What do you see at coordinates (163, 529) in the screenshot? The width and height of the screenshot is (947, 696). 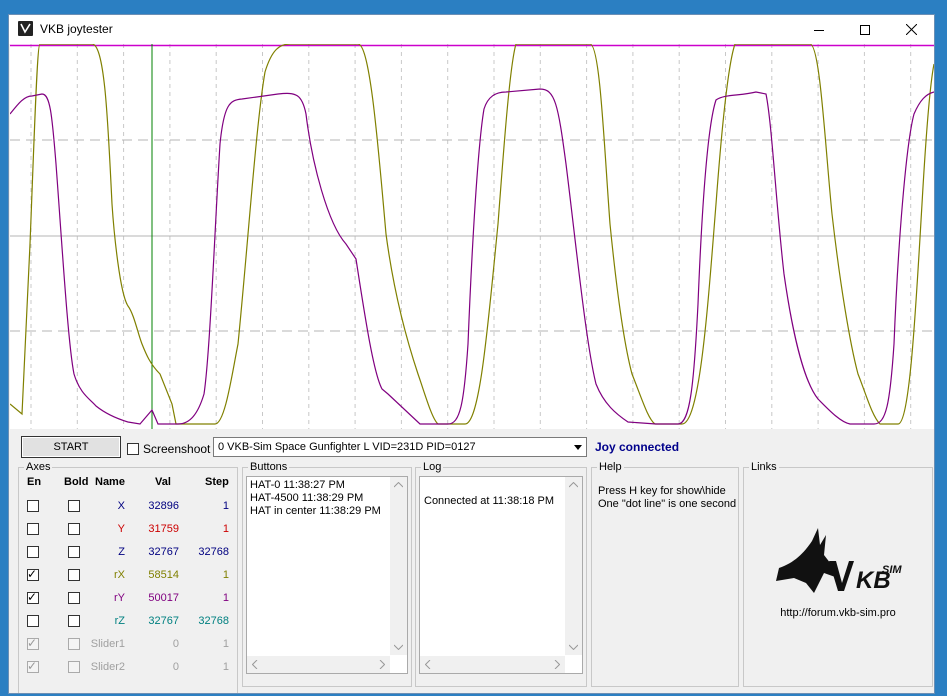 I see `axis-value: 31759` at bounding box center [163, 529].